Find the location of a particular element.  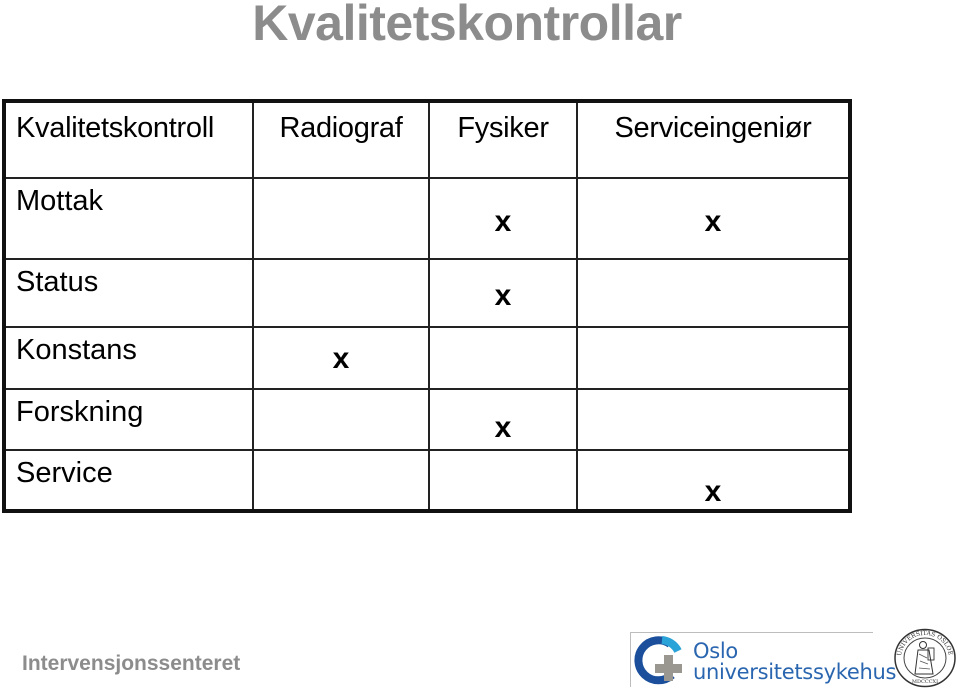

cell-konstans-radiograf: x is located at coordinates (341, 358).